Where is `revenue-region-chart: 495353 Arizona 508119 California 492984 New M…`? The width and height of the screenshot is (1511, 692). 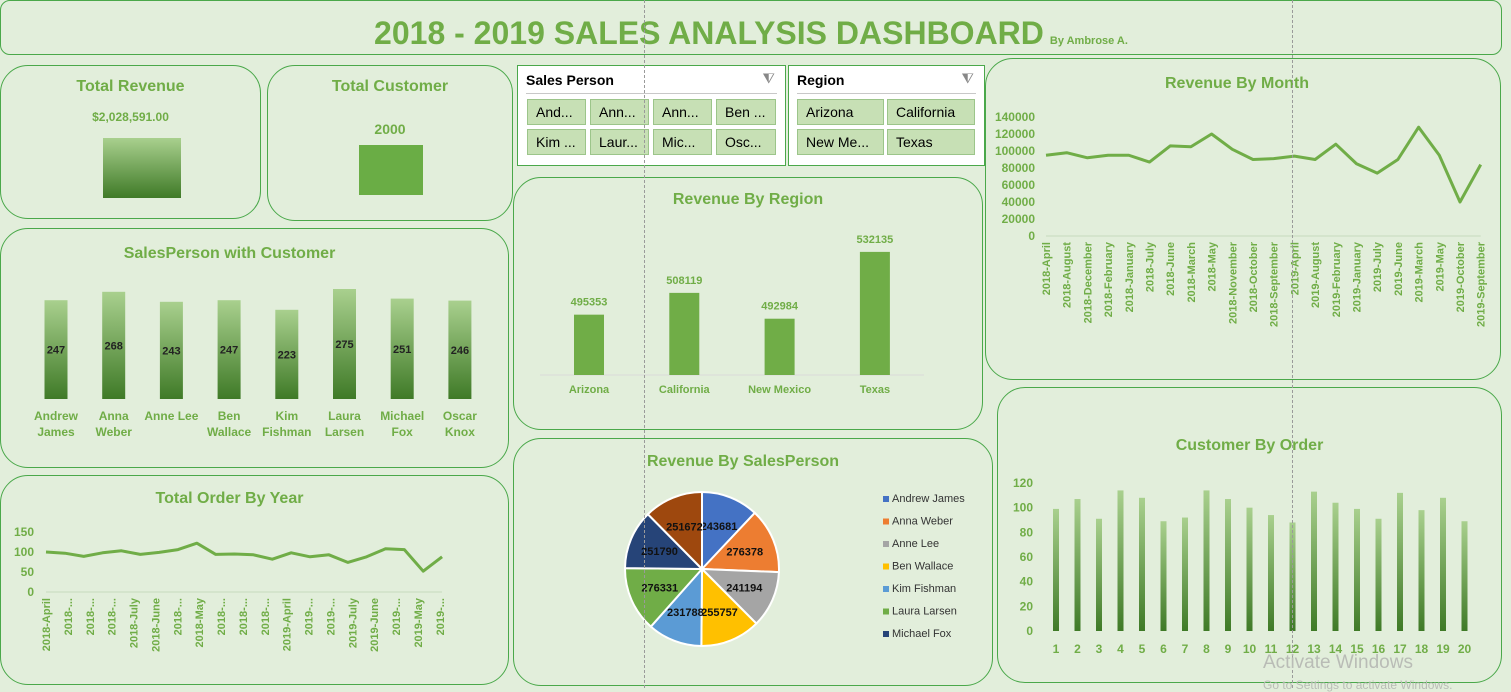 revenue-region-chart: 495353 Arizona 508119 California 492984 New M… is located at coordinates (732, 315).